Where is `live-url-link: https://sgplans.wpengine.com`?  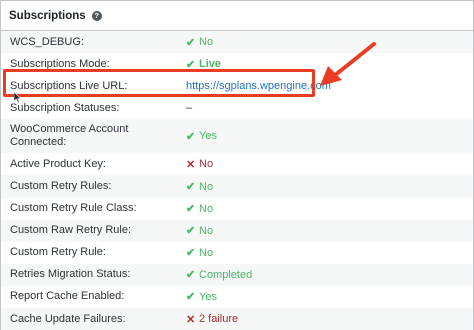 live-url-link: https://sgplans.wpengine.com is located at coordinates (258, 86).